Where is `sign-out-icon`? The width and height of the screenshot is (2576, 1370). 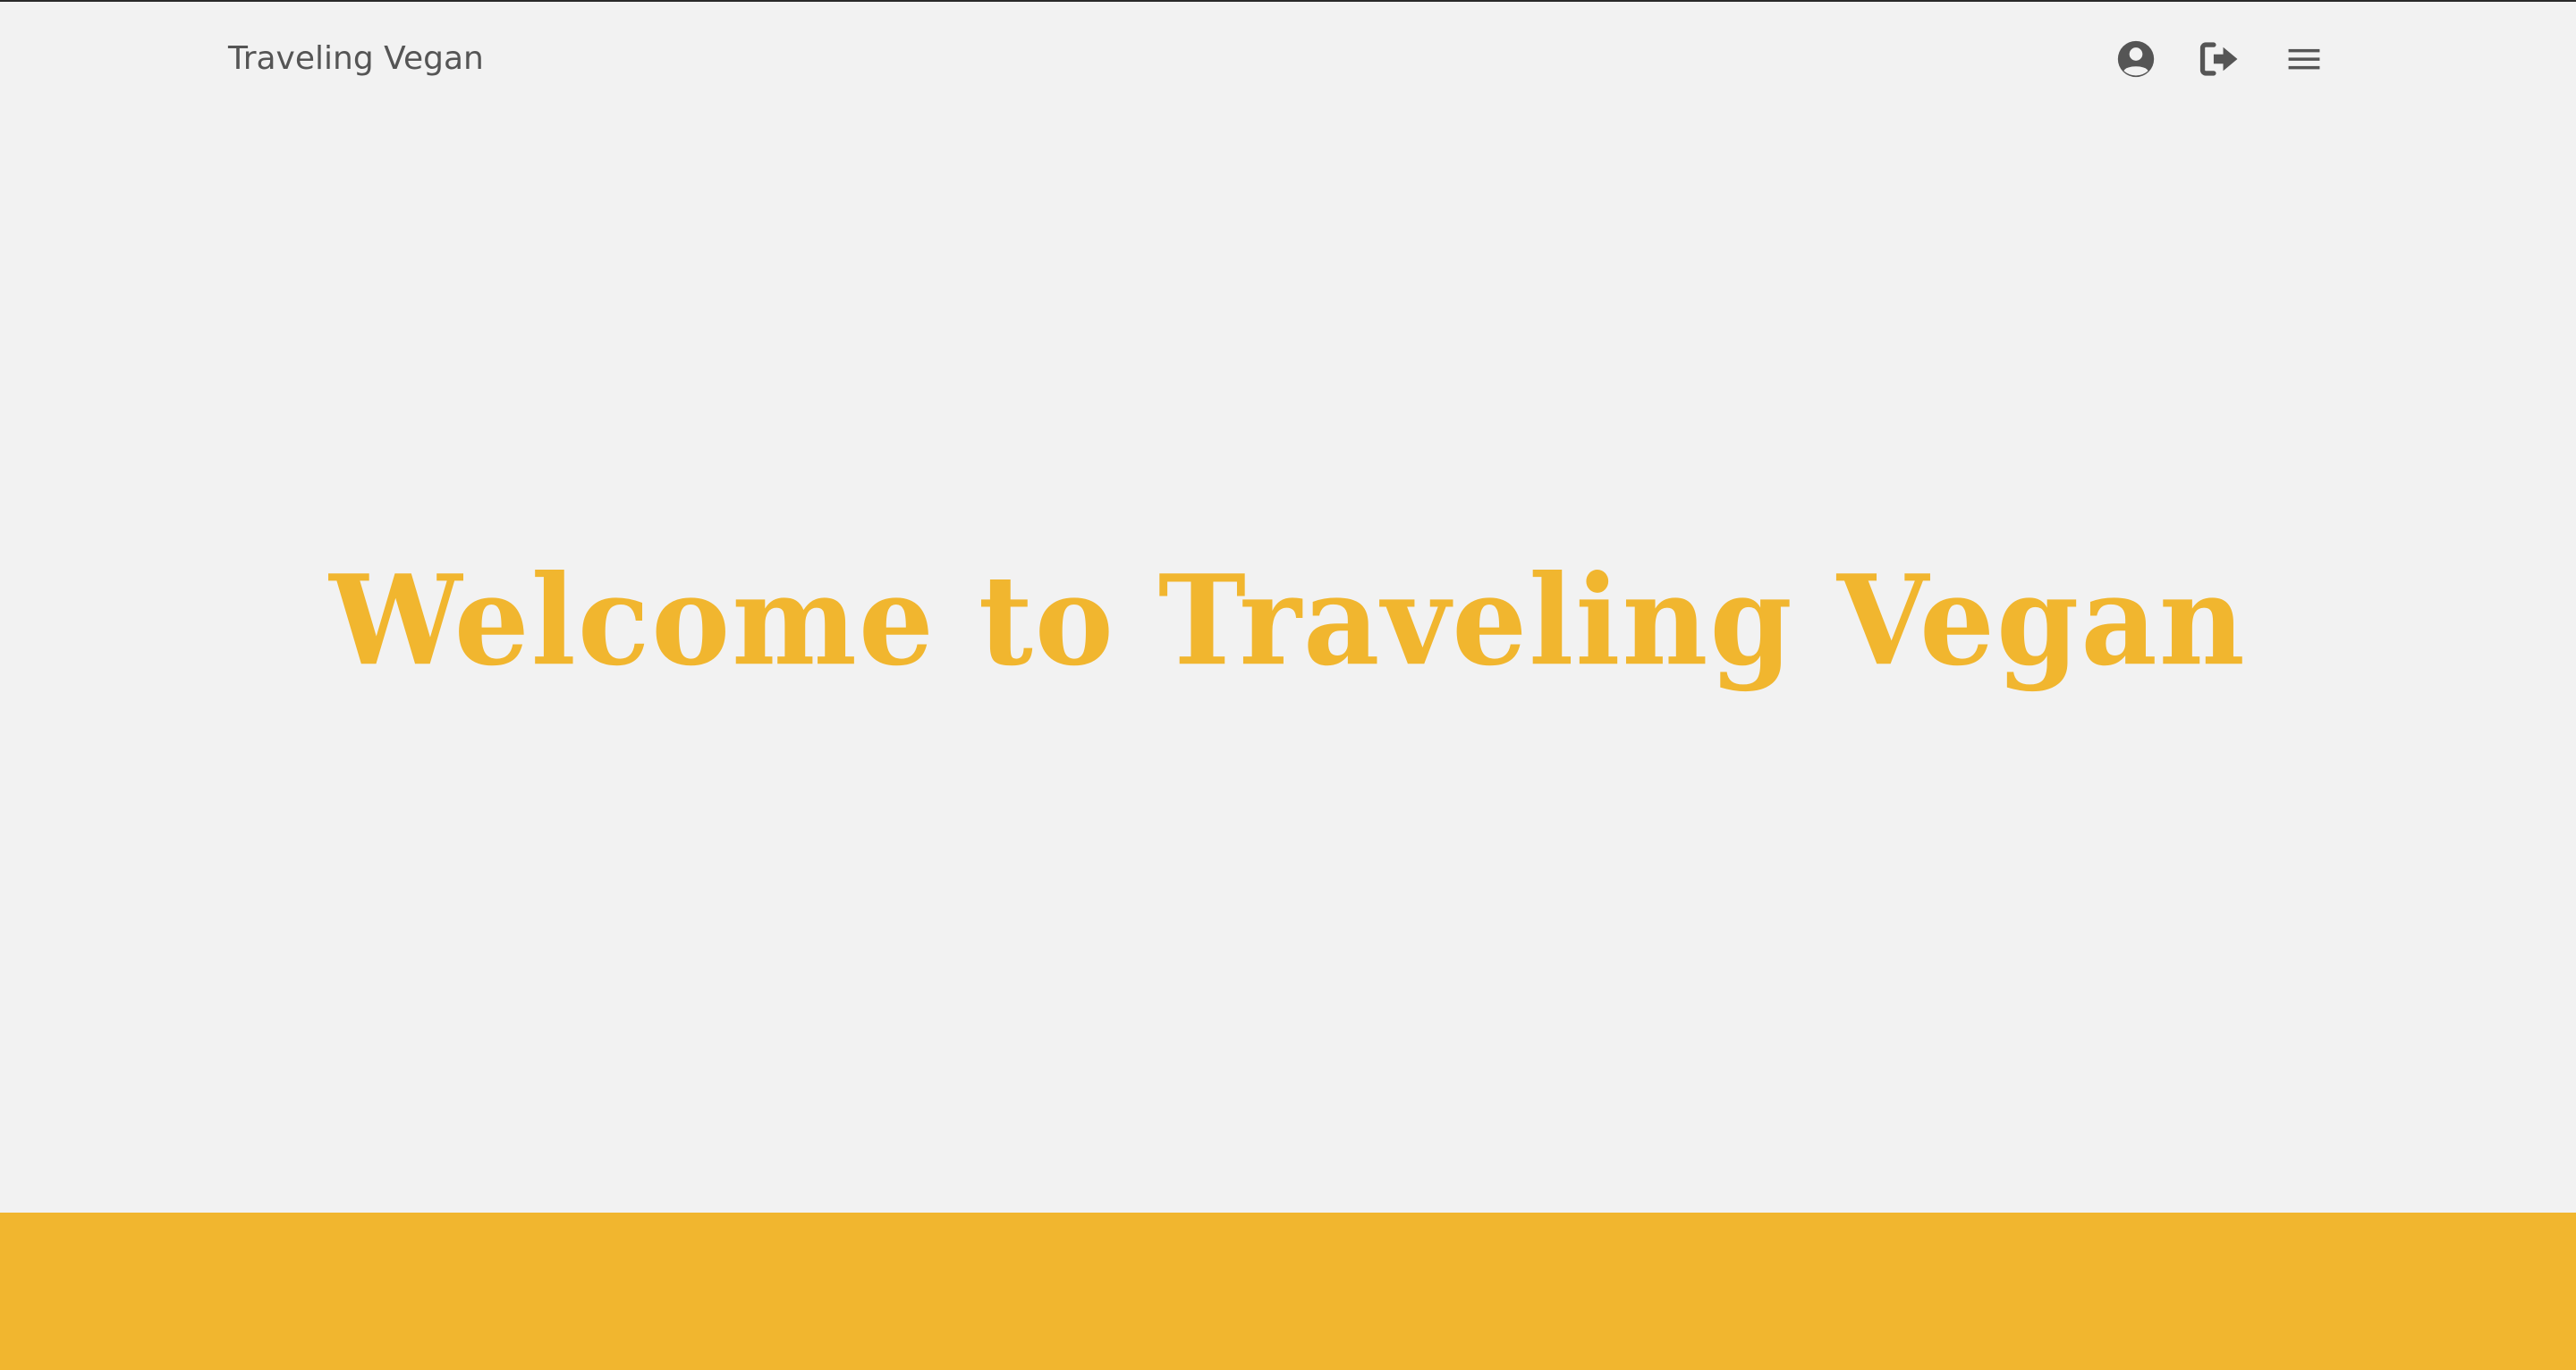
sign-out-icon is located at coordinates (2220, 59).